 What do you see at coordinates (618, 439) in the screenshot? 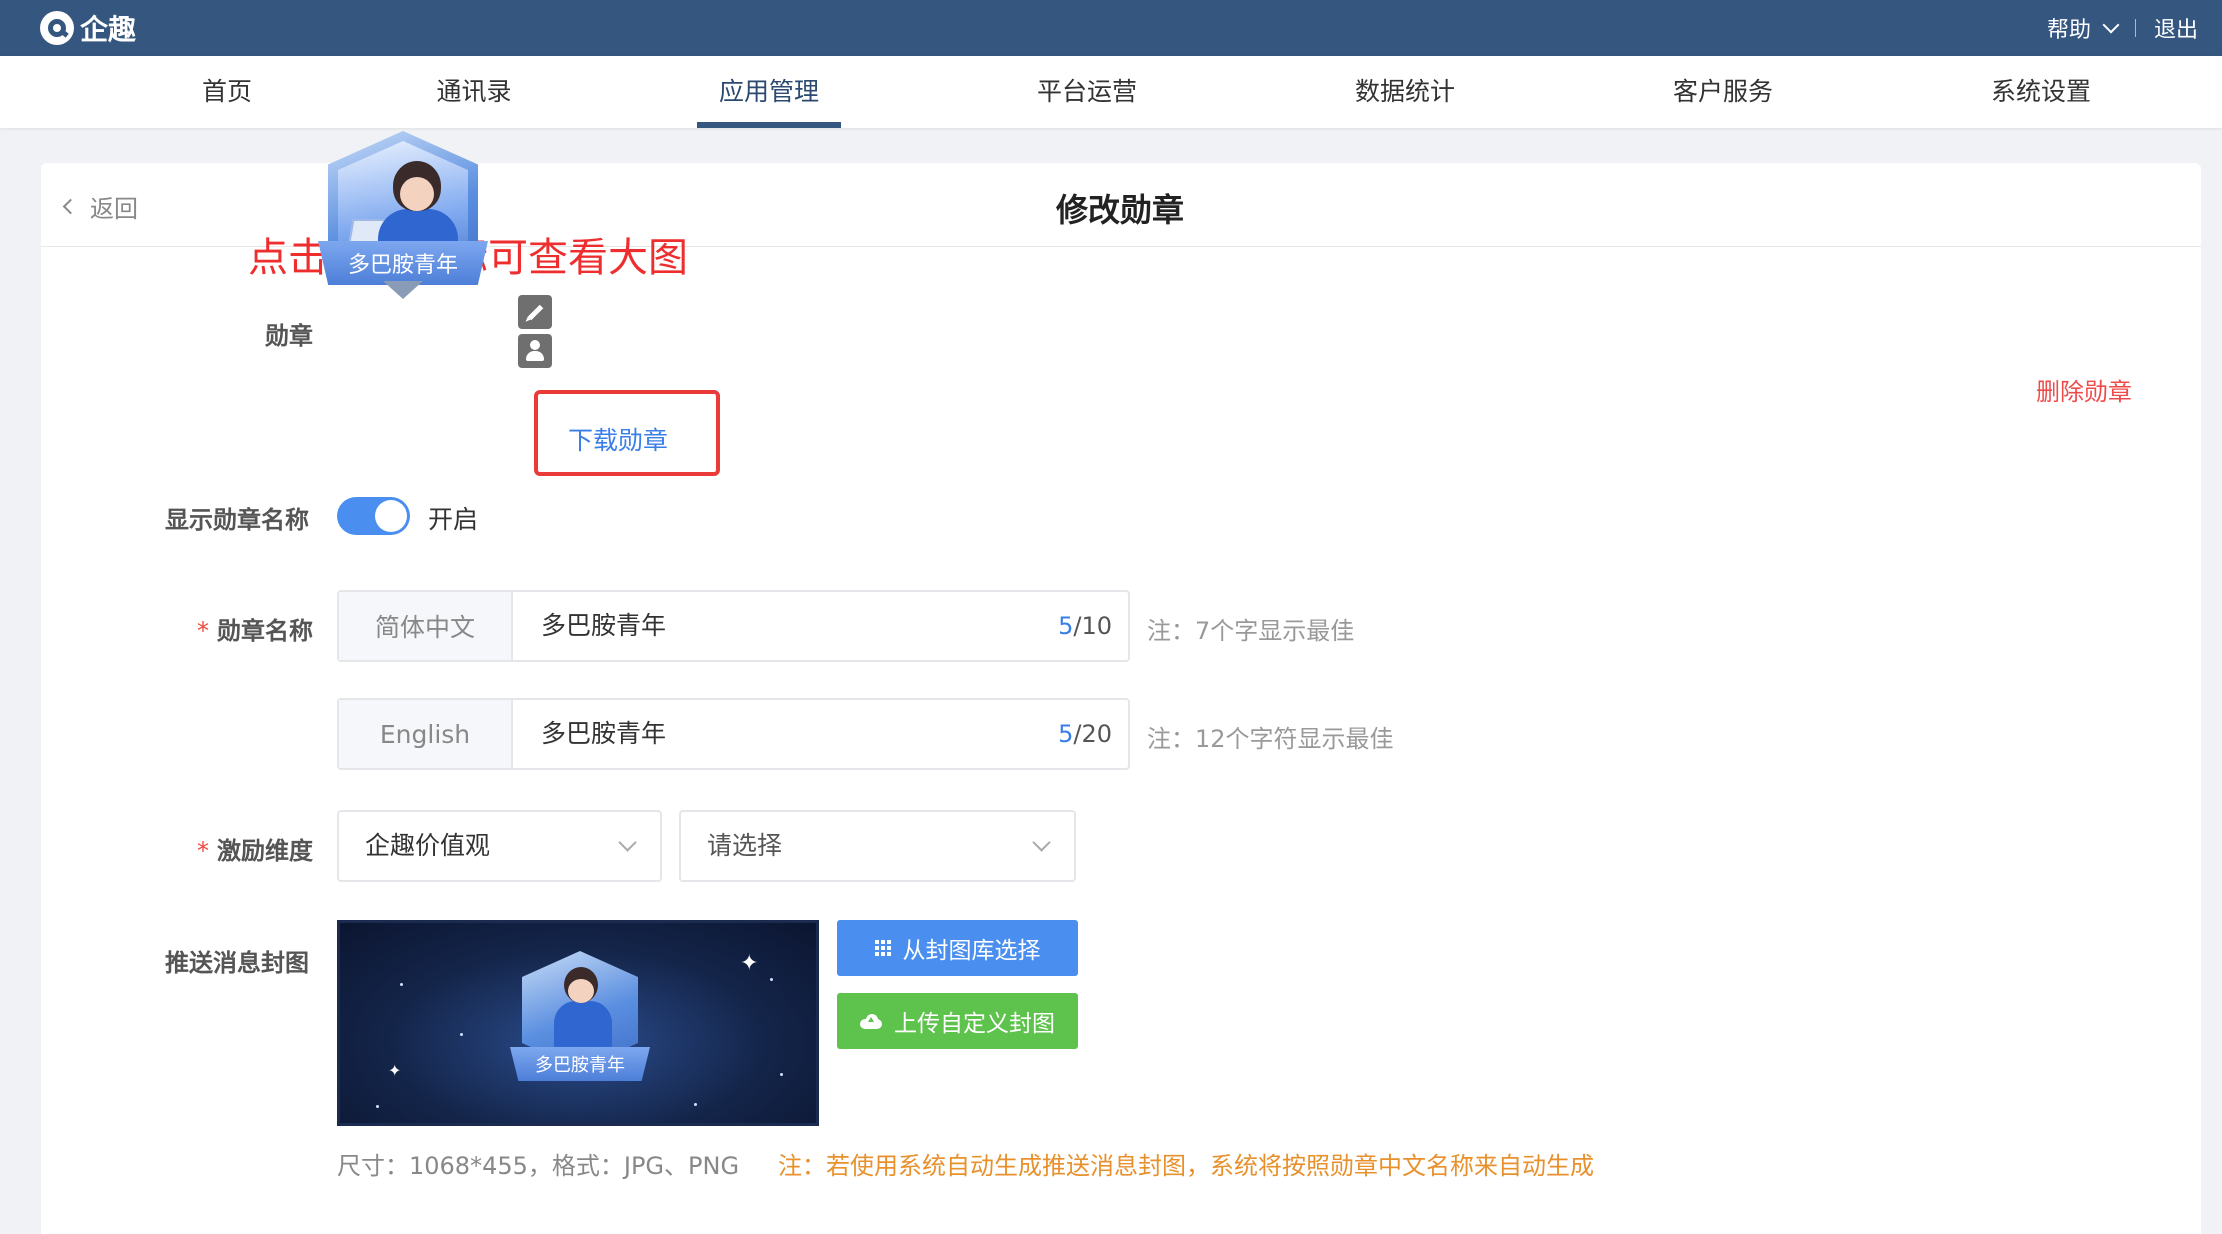
I see `download-badge-link: 下载勋章` at bounding box center [618, 439].